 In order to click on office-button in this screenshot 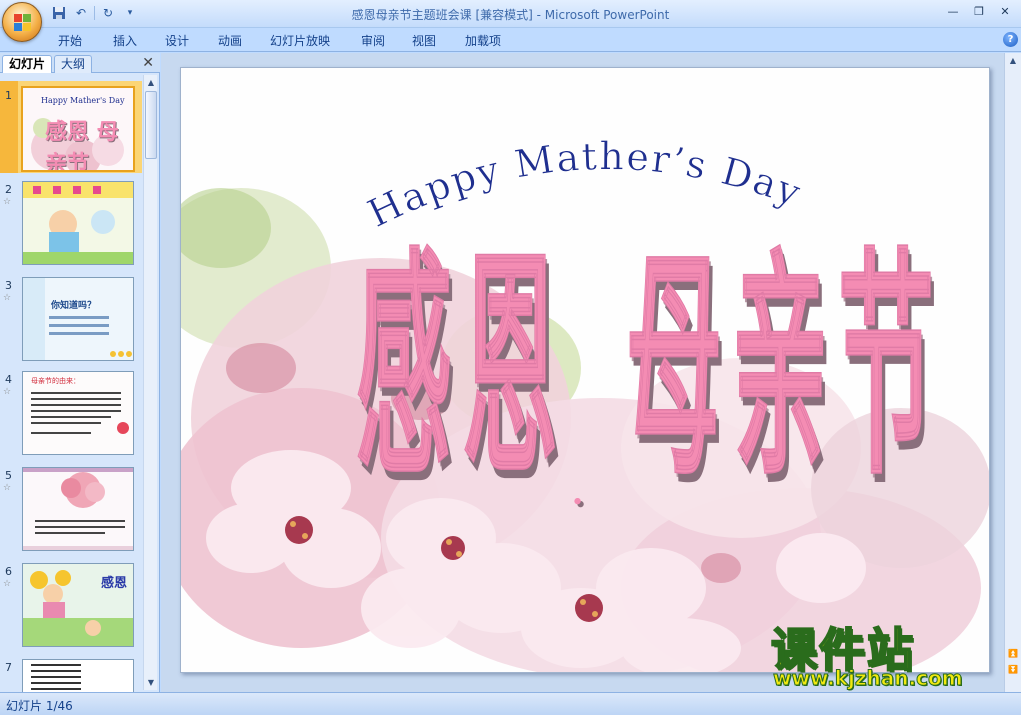, I will do `click(22, 22)`.